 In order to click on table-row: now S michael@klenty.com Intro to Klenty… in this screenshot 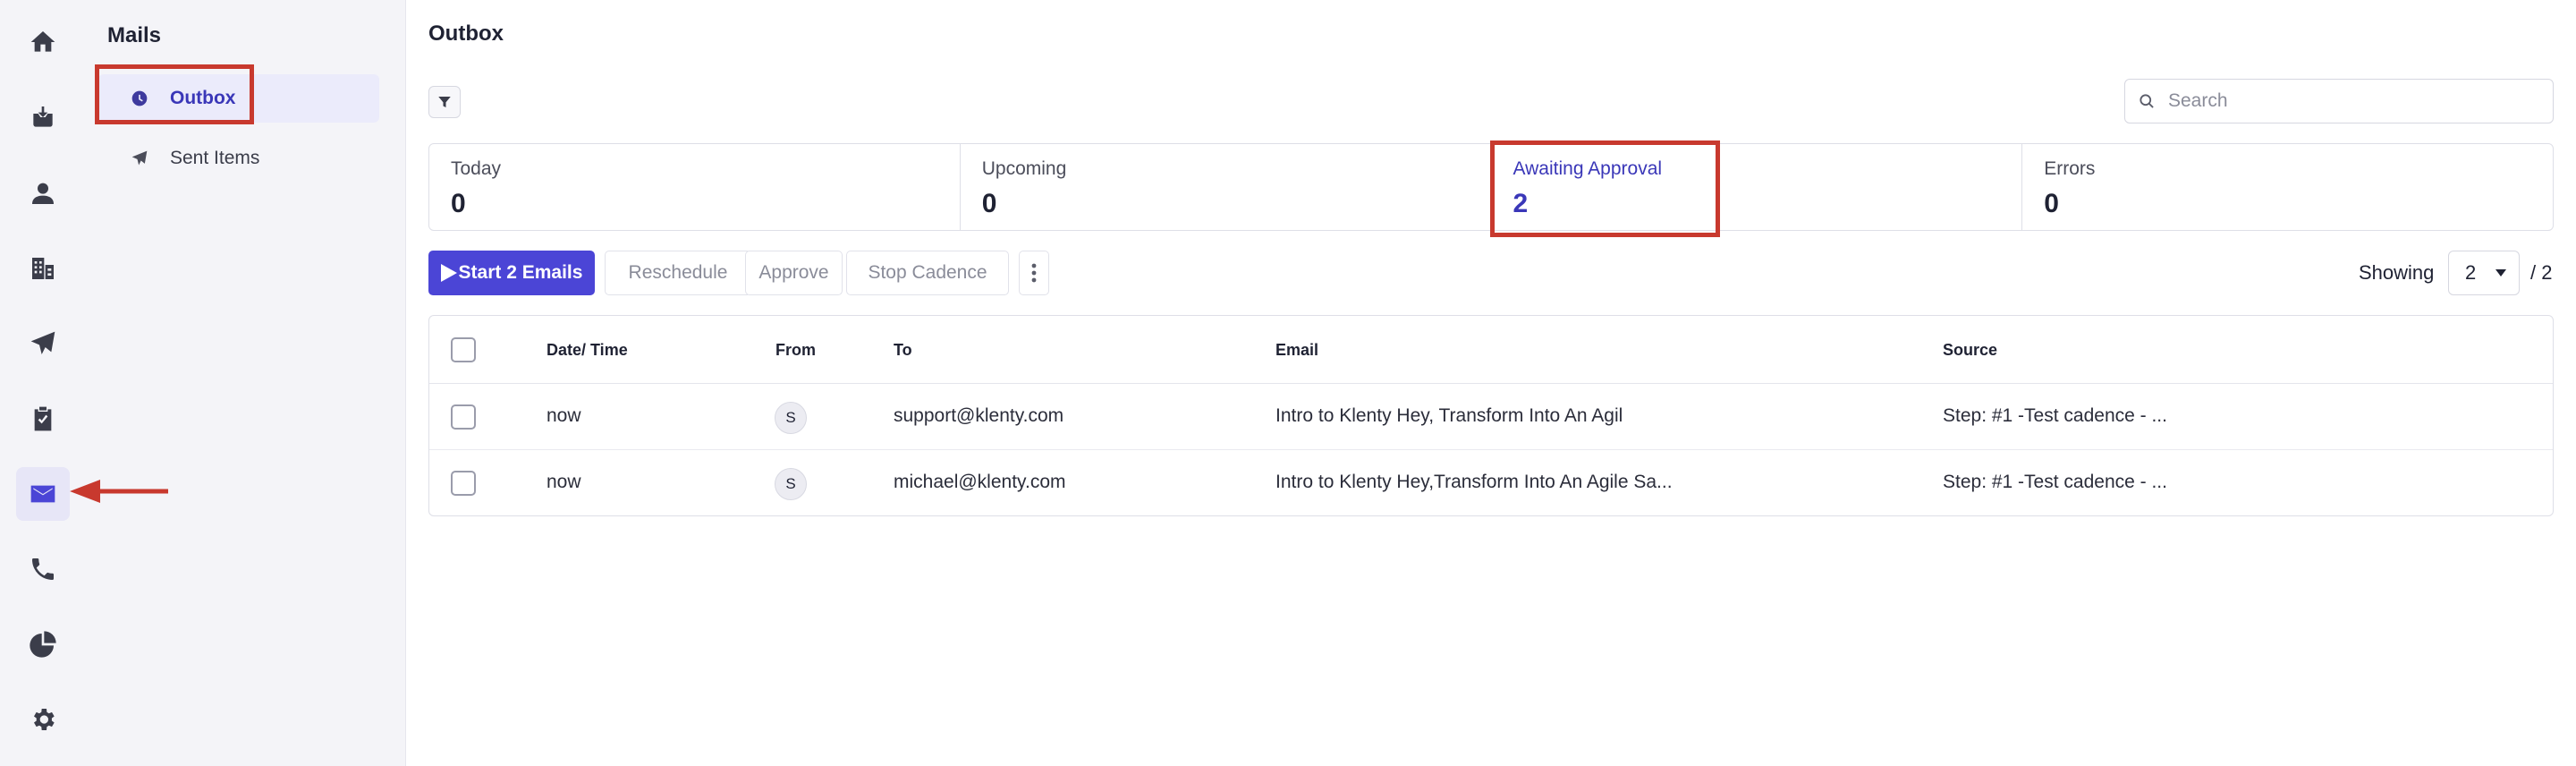, I will do `click(1491, 483)`.